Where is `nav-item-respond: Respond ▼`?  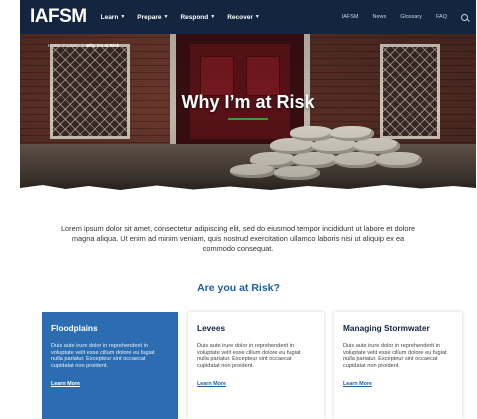 nav-item-respond: Respond ▼ is located at coordinates (197, 17).